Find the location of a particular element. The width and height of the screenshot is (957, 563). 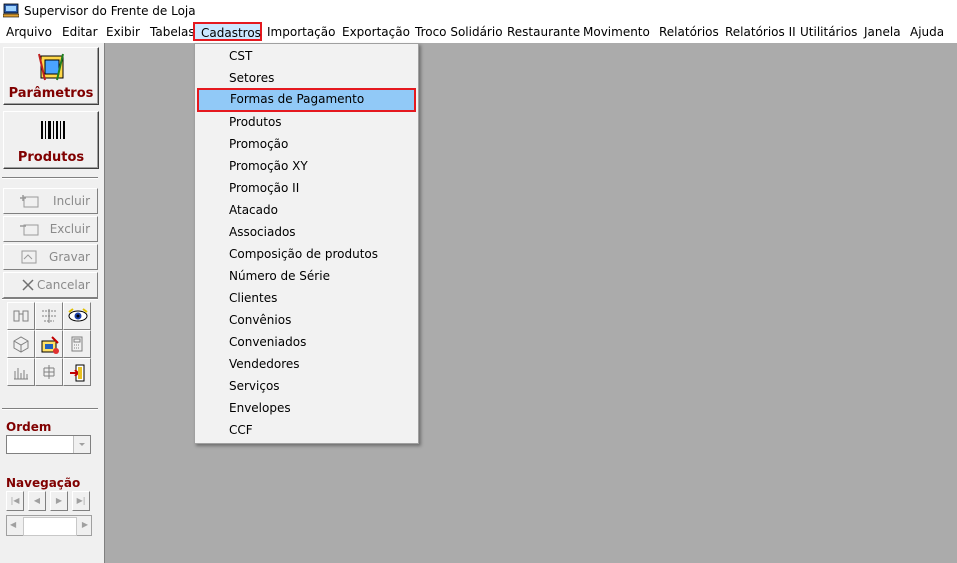

menu-option-formas-de-pagamento: Formas de Pagamento is located at coordinates (306, 100).